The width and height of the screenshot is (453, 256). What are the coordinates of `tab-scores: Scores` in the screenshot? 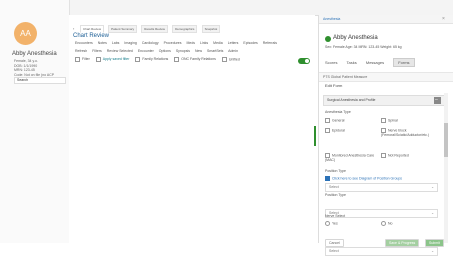 It's located at (331, 62).